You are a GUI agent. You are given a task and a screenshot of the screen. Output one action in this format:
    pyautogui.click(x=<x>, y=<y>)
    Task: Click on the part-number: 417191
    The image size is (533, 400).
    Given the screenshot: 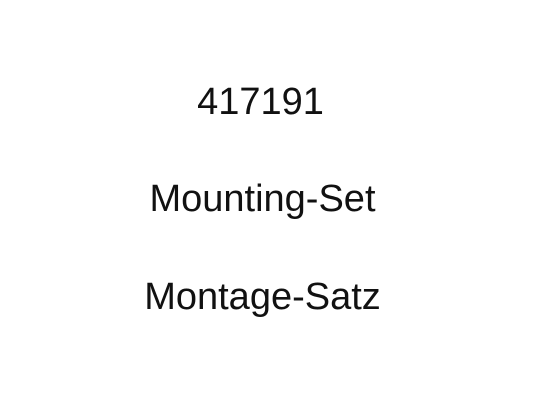 What is the action you would take?
    pyautogui.click(x=260, y=102)
    